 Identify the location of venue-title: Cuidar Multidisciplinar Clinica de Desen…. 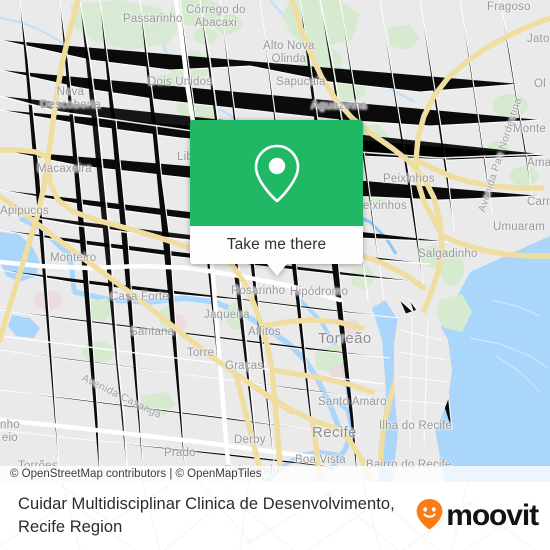
(206, 515).